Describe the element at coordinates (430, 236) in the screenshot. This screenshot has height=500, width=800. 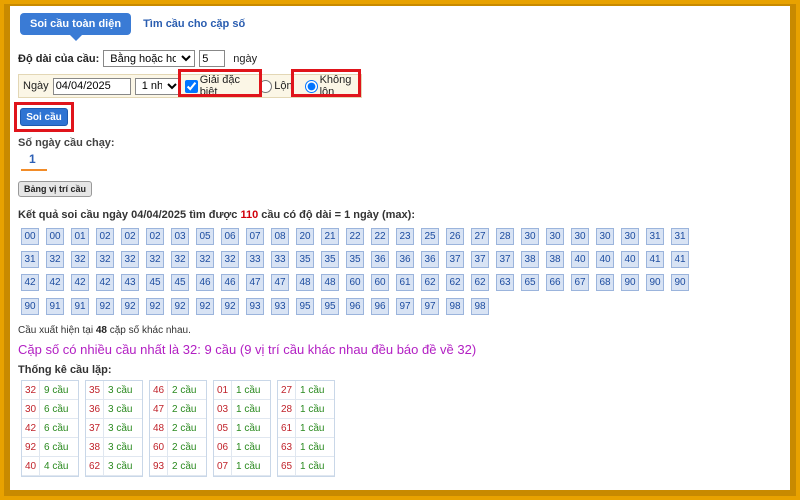
I see `number-cell: 25` at that location.